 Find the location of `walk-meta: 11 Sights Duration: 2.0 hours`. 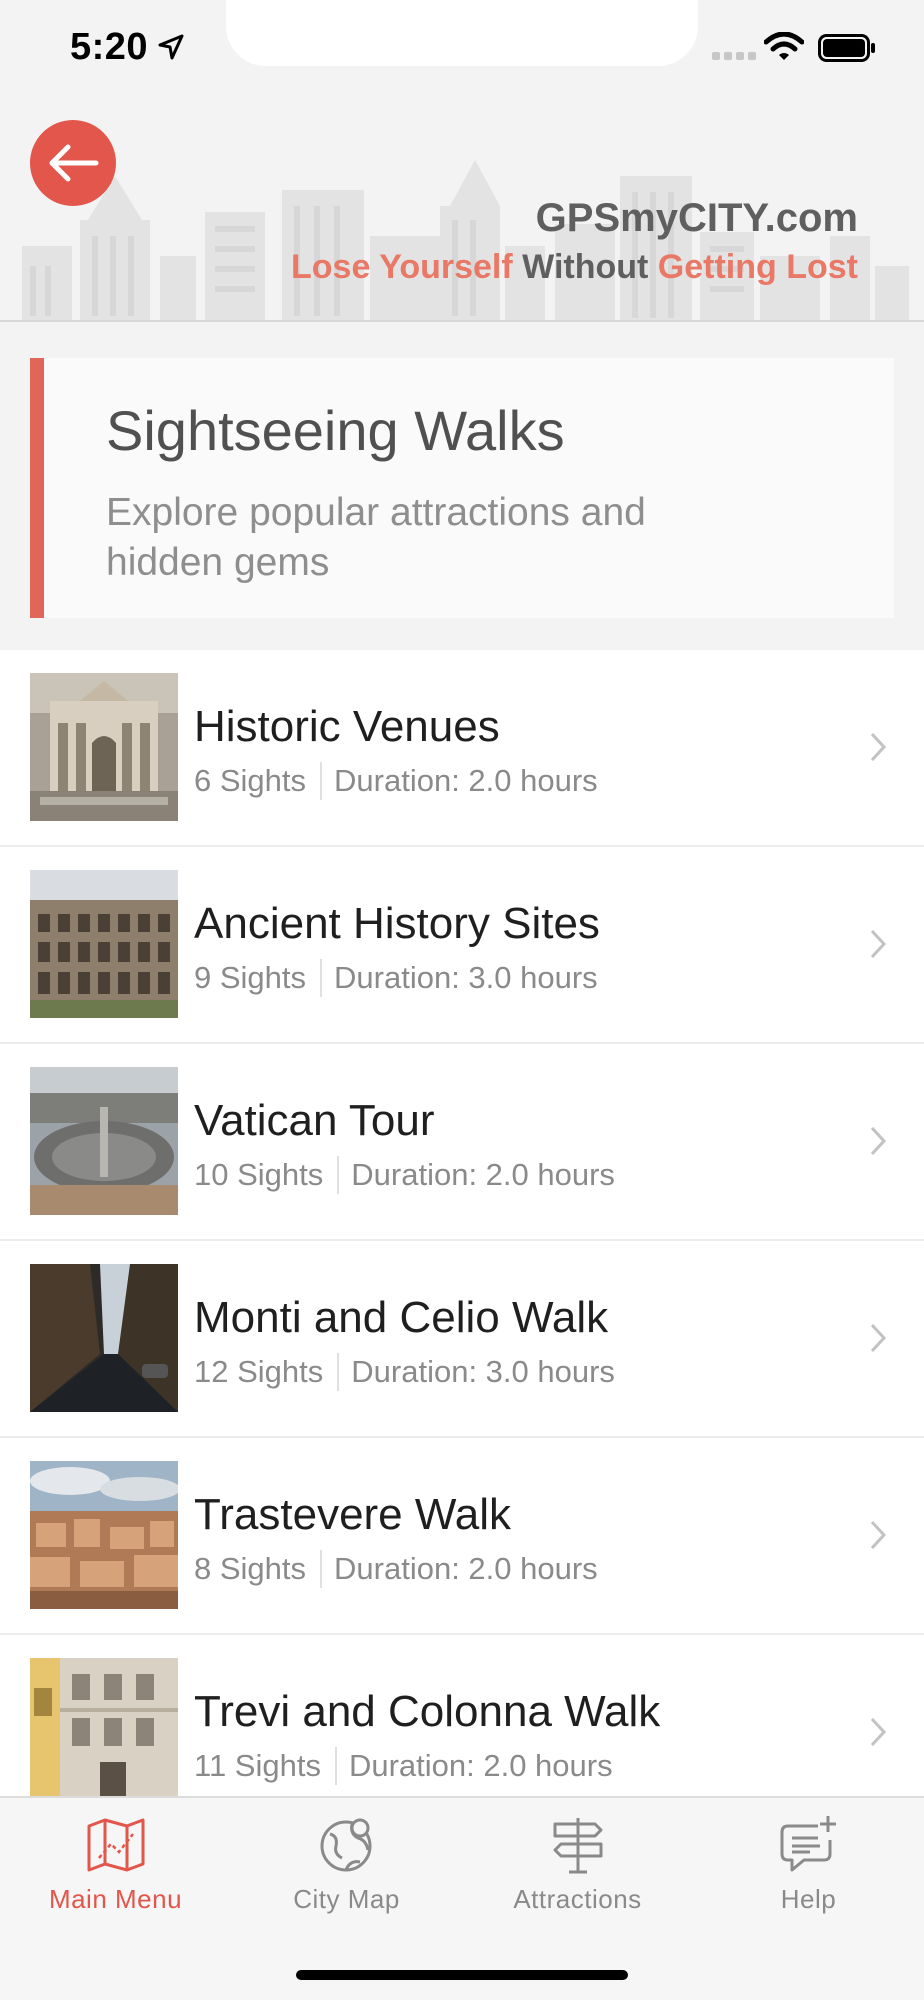

walk-meta: 11 Sights Duration: 2.0 hours is located at coordinates (403, 1766).